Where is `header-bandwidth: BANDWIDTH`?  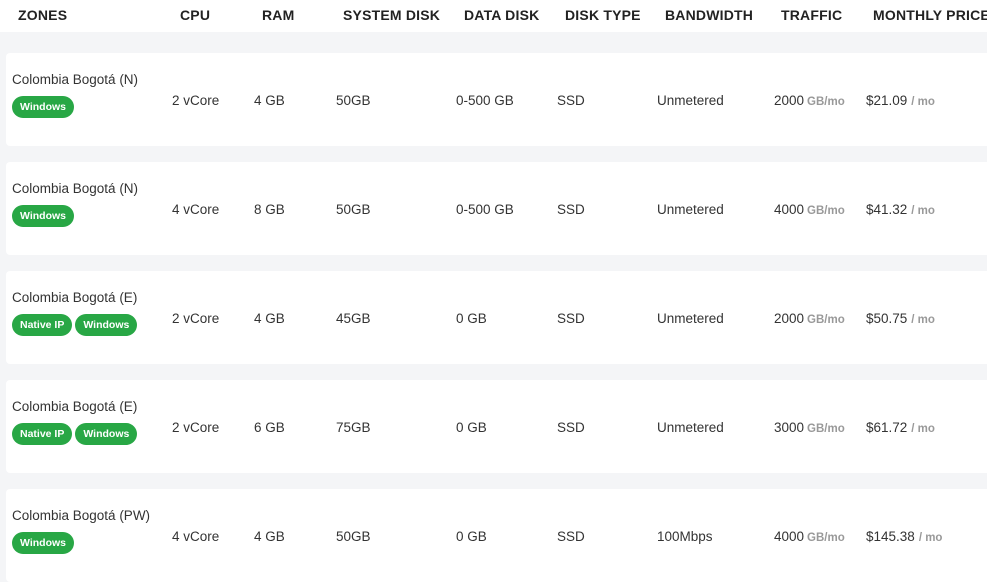
header-bandwidth: BANDWIDTH is located at coordinates (709, 15).